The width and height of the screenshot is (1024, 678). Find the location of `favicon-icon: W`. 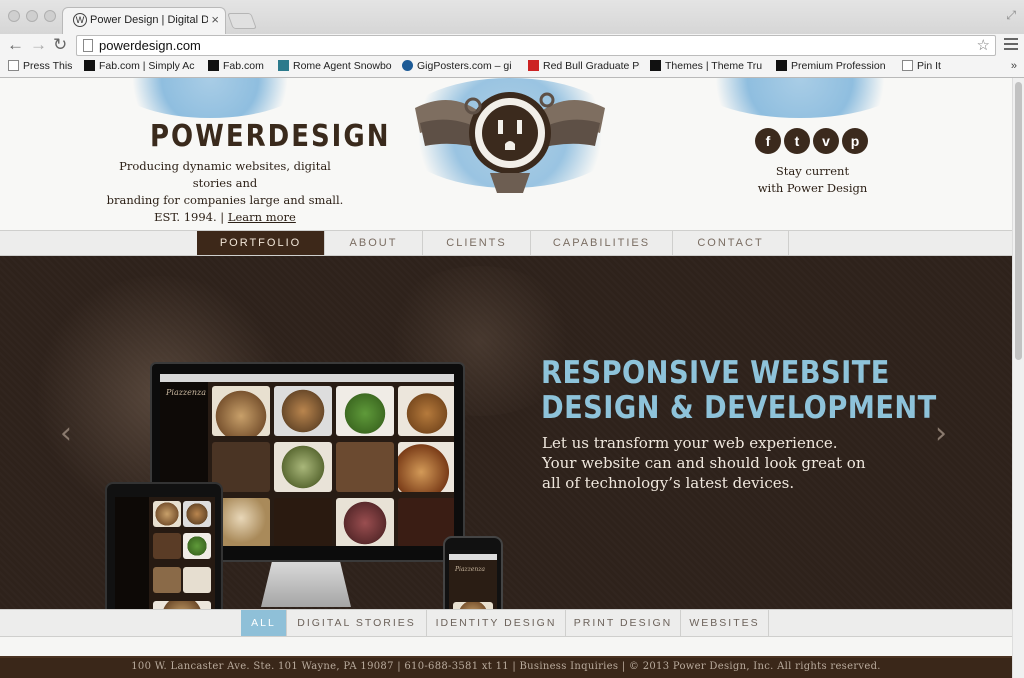

favicon-icon: W is located at coordinates (80, 20).